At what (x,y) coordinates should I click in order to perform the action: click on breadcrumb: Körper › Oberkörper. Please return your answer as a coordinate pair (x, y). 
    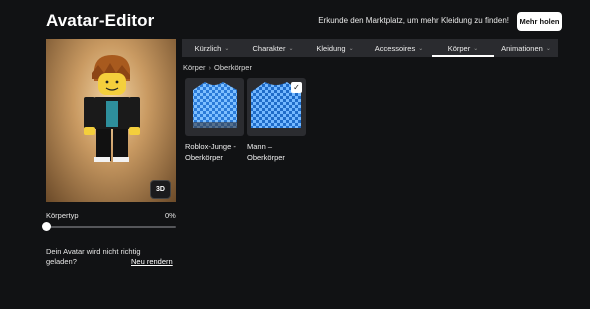
    Looking at the image, I should click on (217, 67).